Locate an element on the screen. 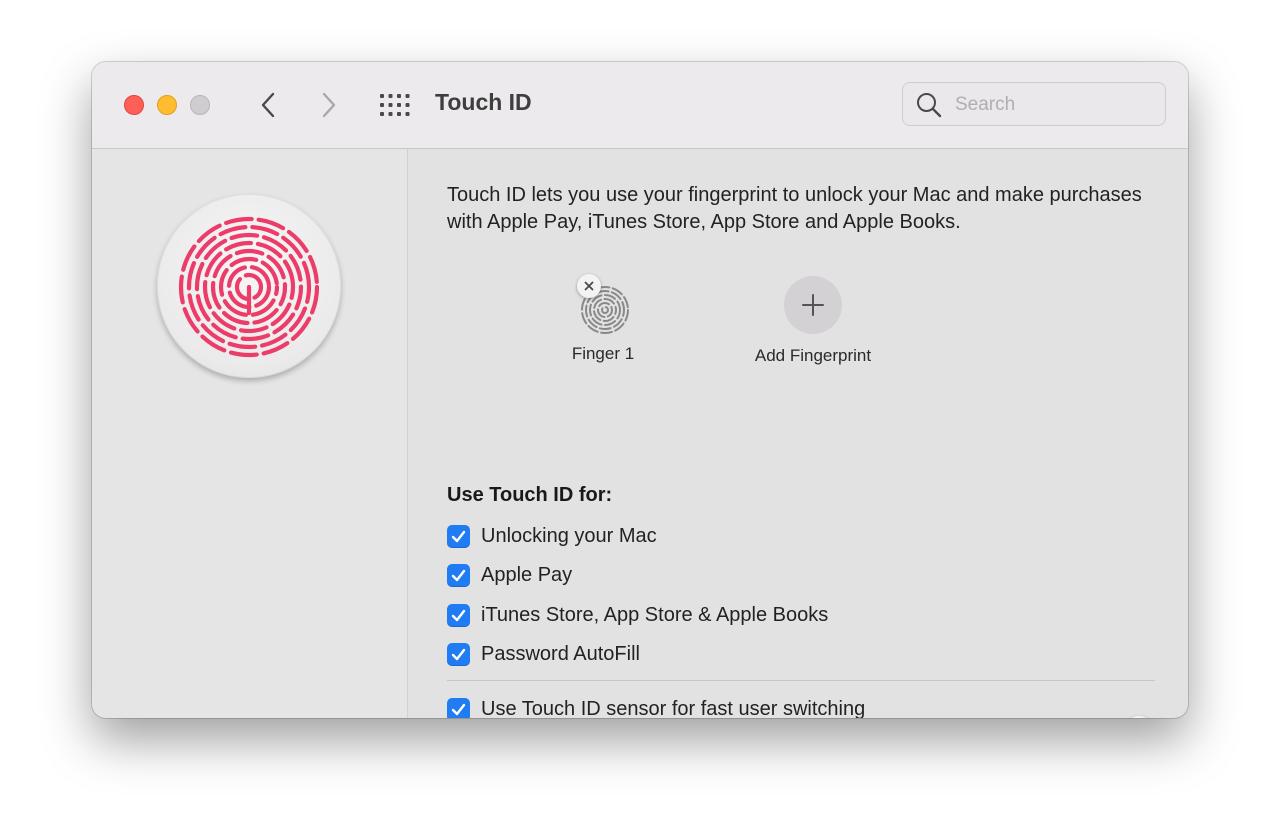  option-label: iTunes Store, App Store & Apple Books is located at coordinates (655, 614).